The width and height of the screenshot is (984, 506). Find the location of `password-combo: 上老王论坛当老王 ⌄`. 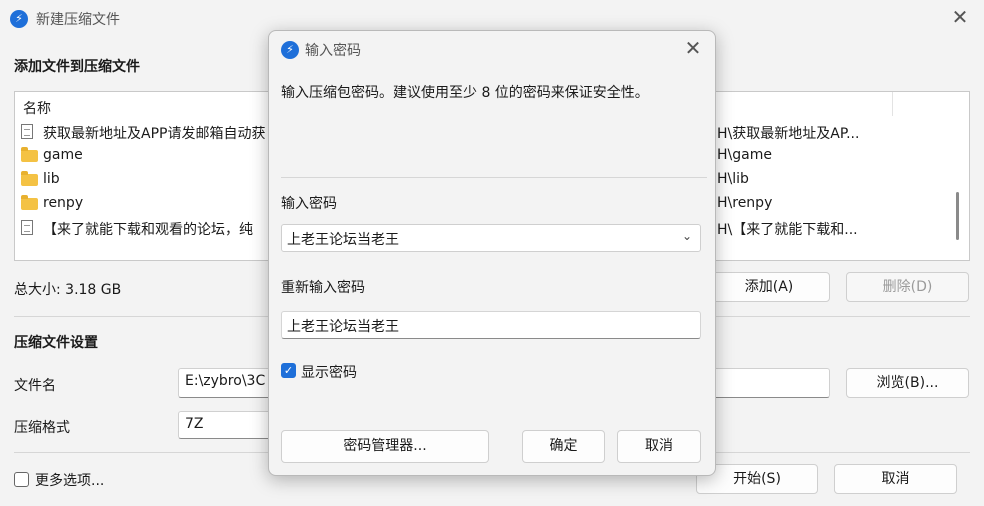

password-combo: 上老王论坛当老王 ⌄ is located at coordinates (491, 238).